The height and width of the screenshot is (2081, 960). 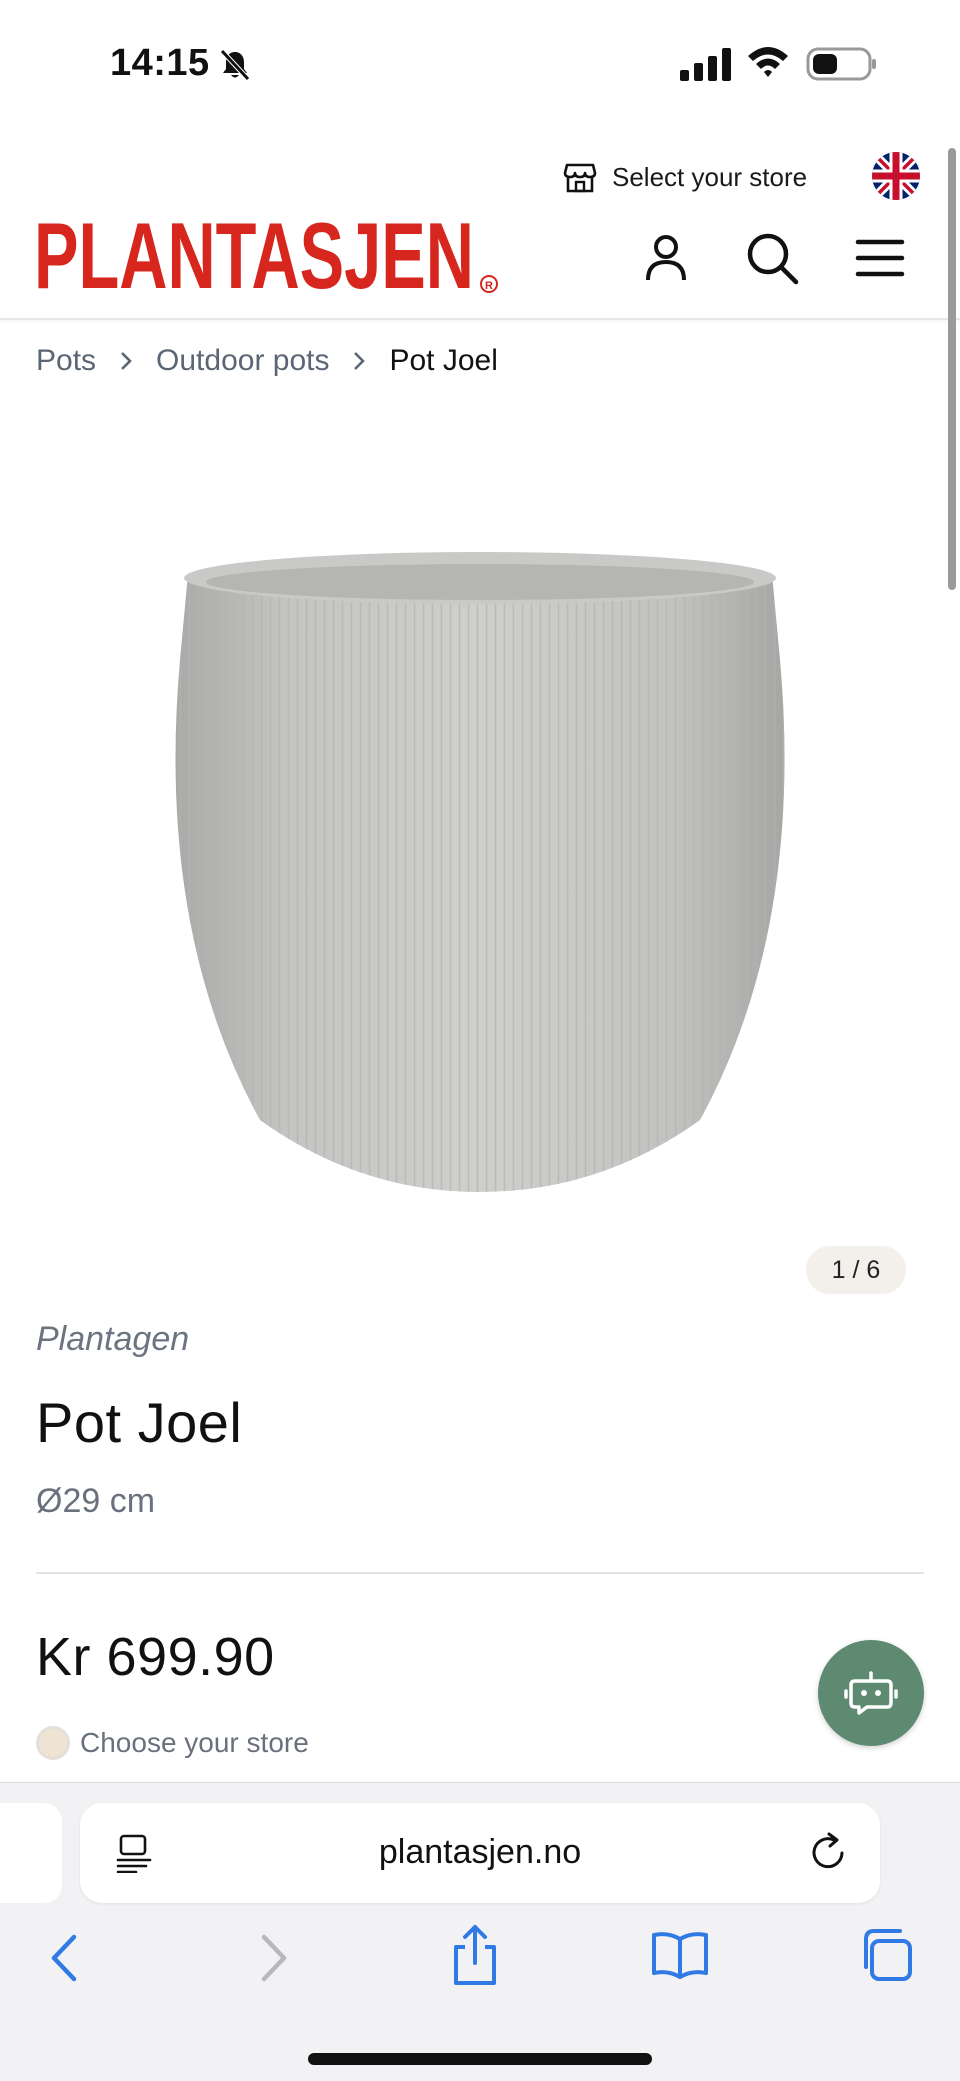 I want to click on product-brand: Plantagen, so click(x=112, y=1339).